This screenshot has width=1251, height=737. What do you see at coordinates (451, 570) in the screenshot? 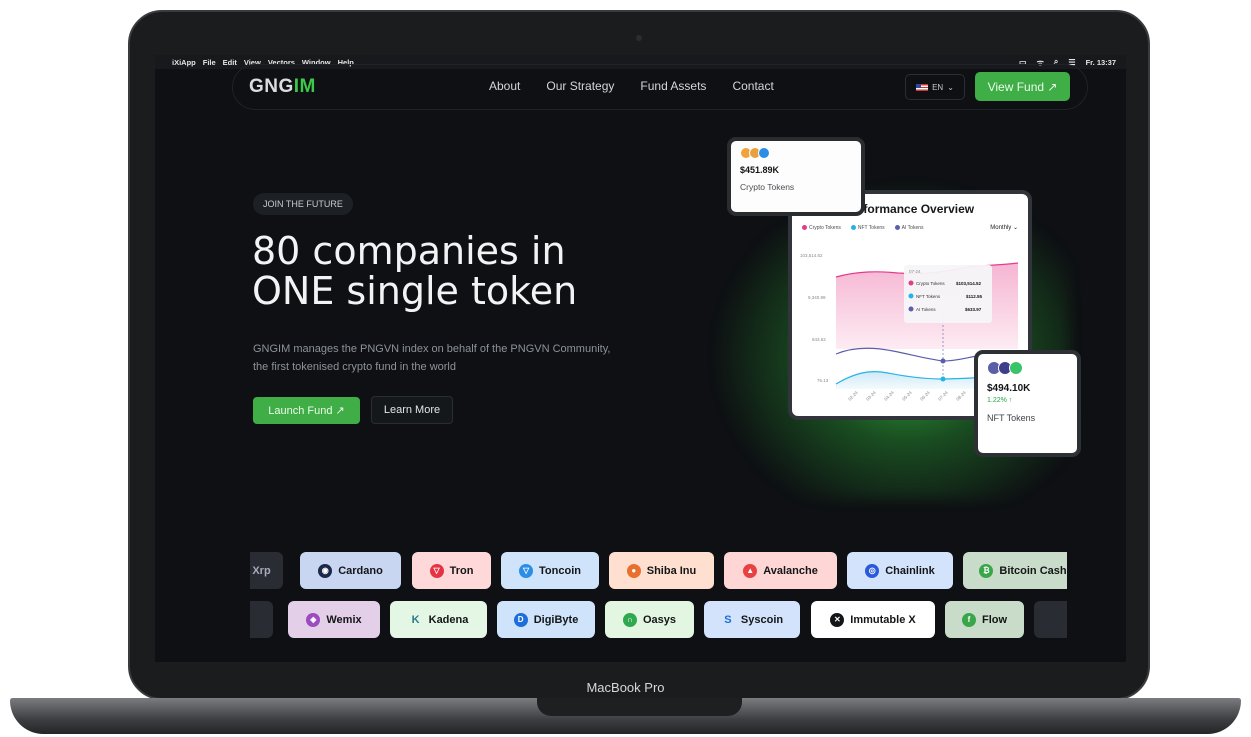
I see `token-chip-tron: ▽ Tron` at bounding box center [451, 570].